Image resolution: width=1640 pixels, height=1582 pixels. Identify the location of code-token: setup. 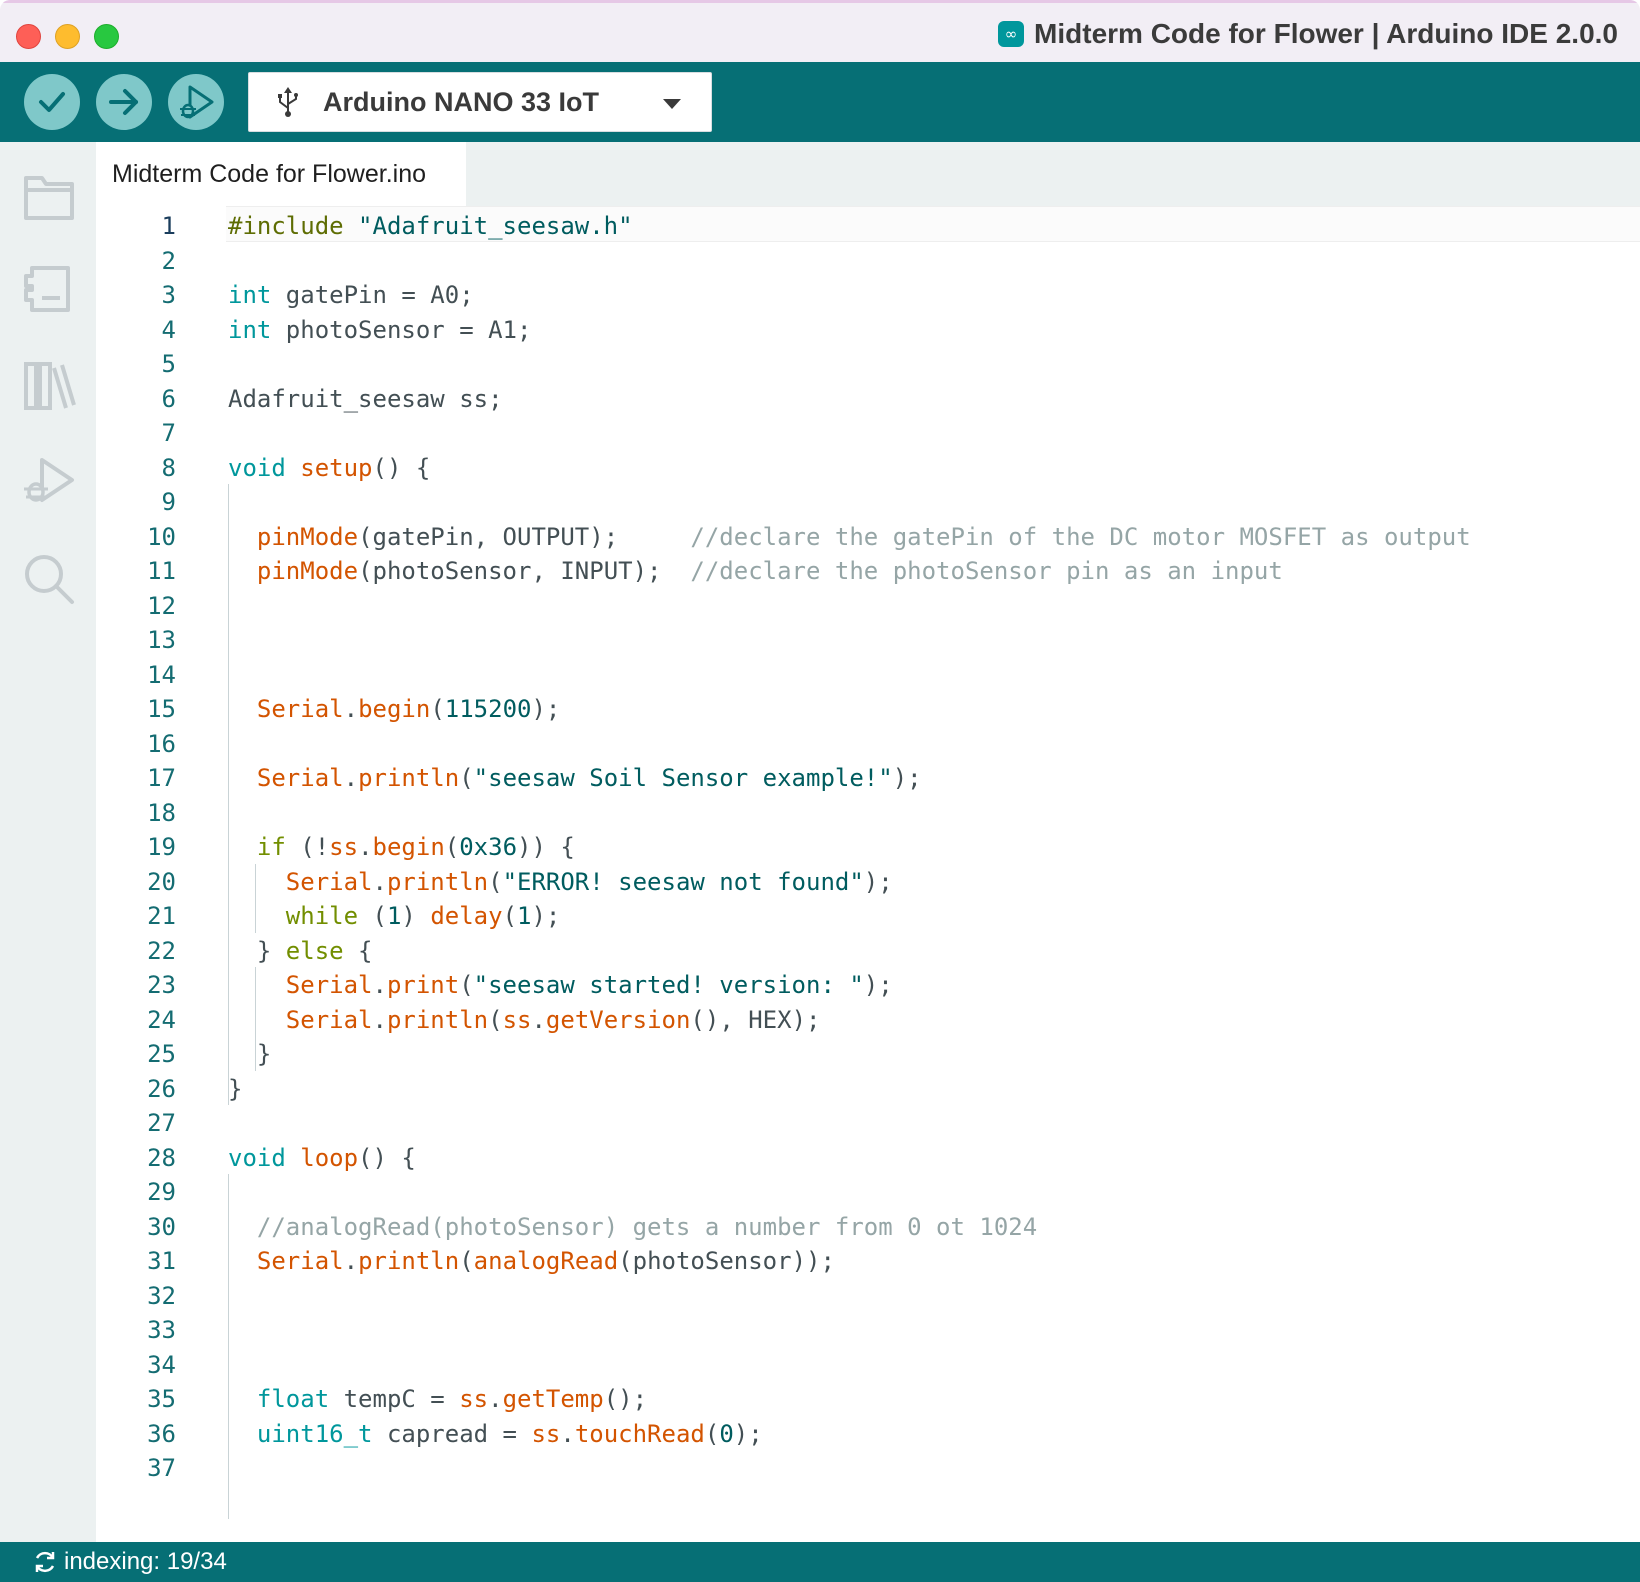
(336, 467).